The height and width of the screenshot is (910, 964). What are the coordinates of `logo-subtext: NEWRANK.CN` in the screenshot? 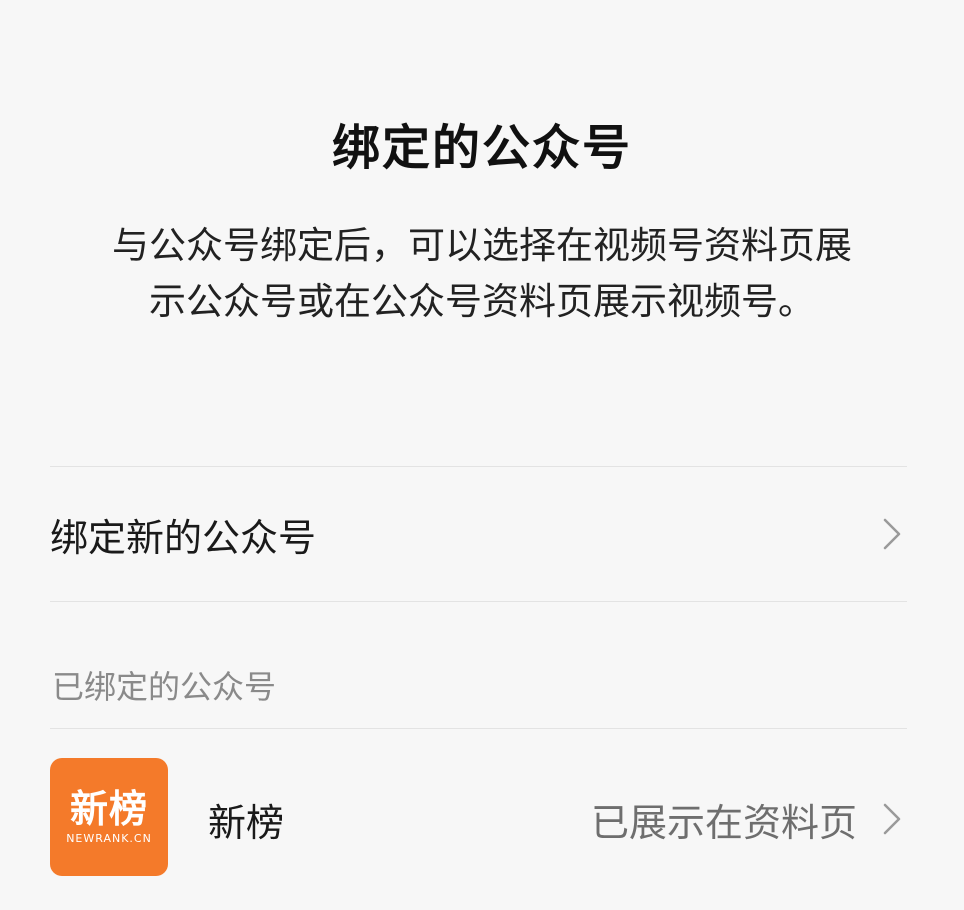 It's located at (109, 838).